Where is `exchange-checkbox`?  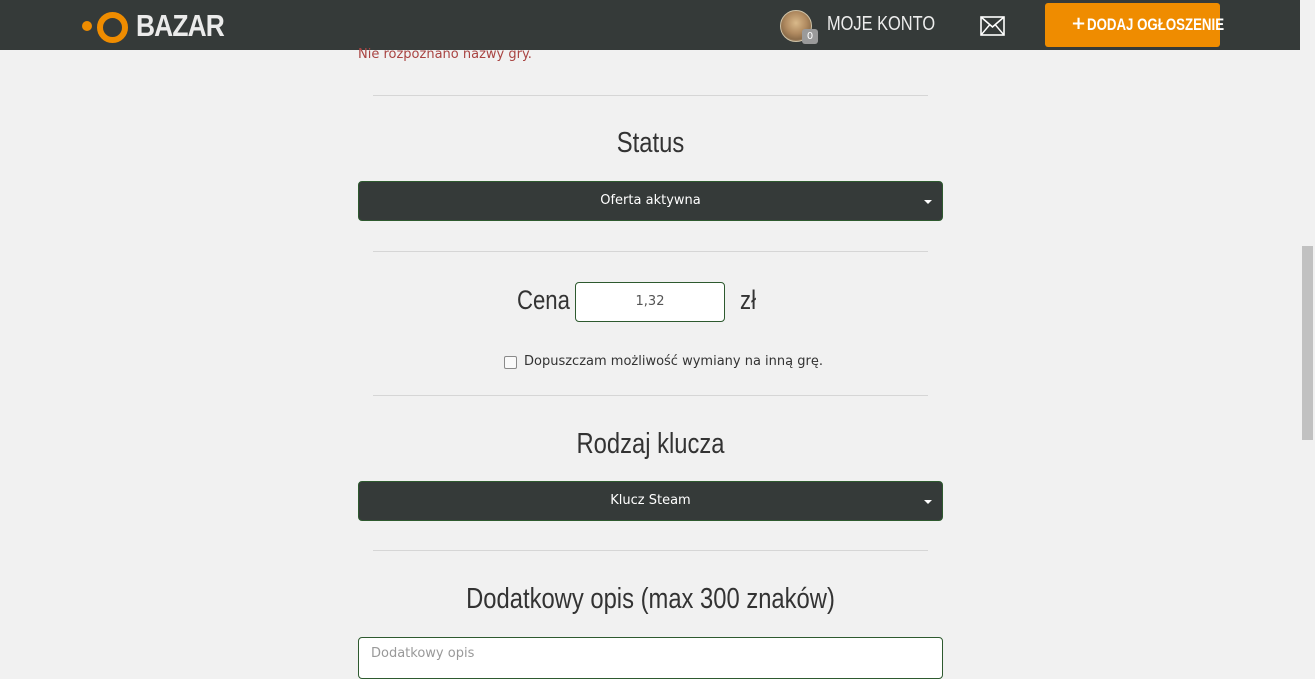 exchange-checkbox is located at coordinates (510, 362).